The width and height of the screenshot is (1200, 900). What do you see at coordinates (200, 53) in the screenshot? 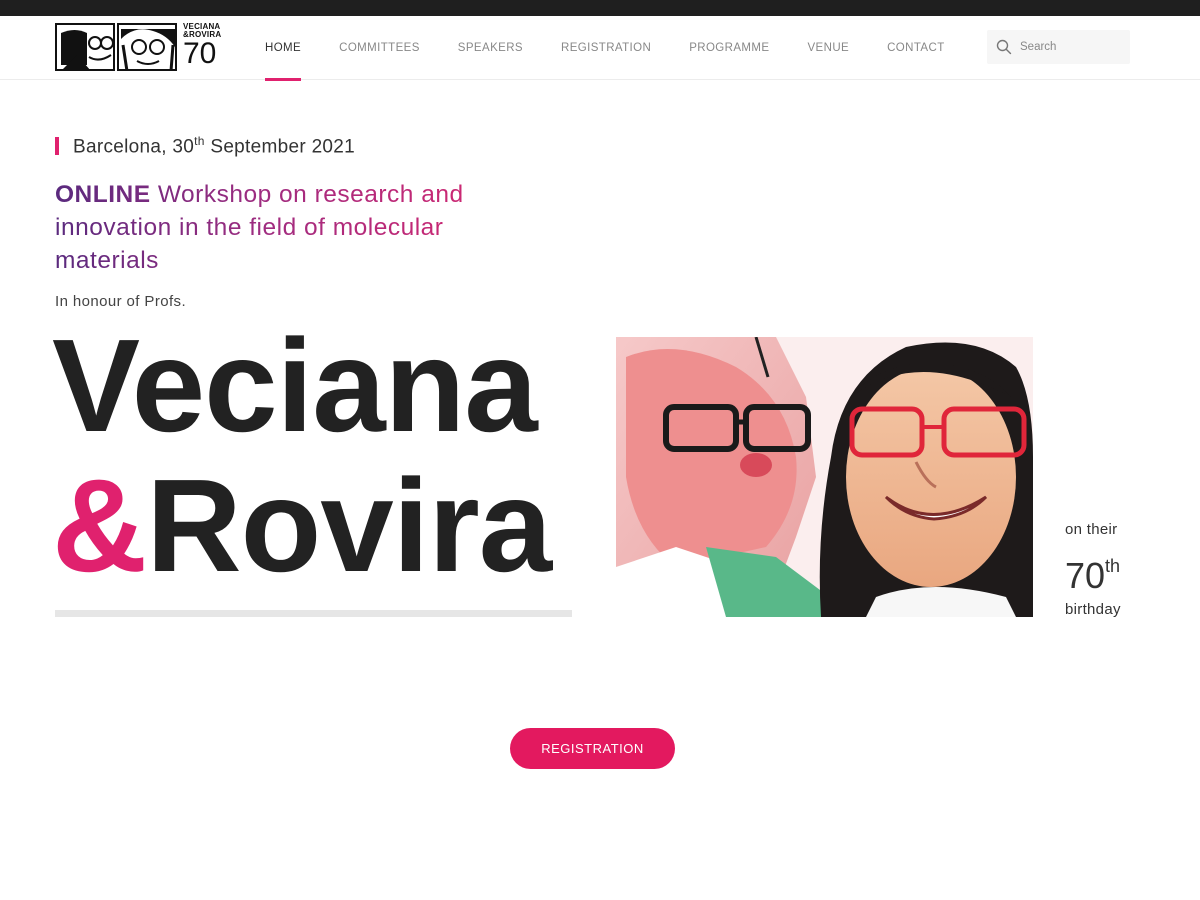
I see `logo-number: 70` at bounding box center [200, 53].